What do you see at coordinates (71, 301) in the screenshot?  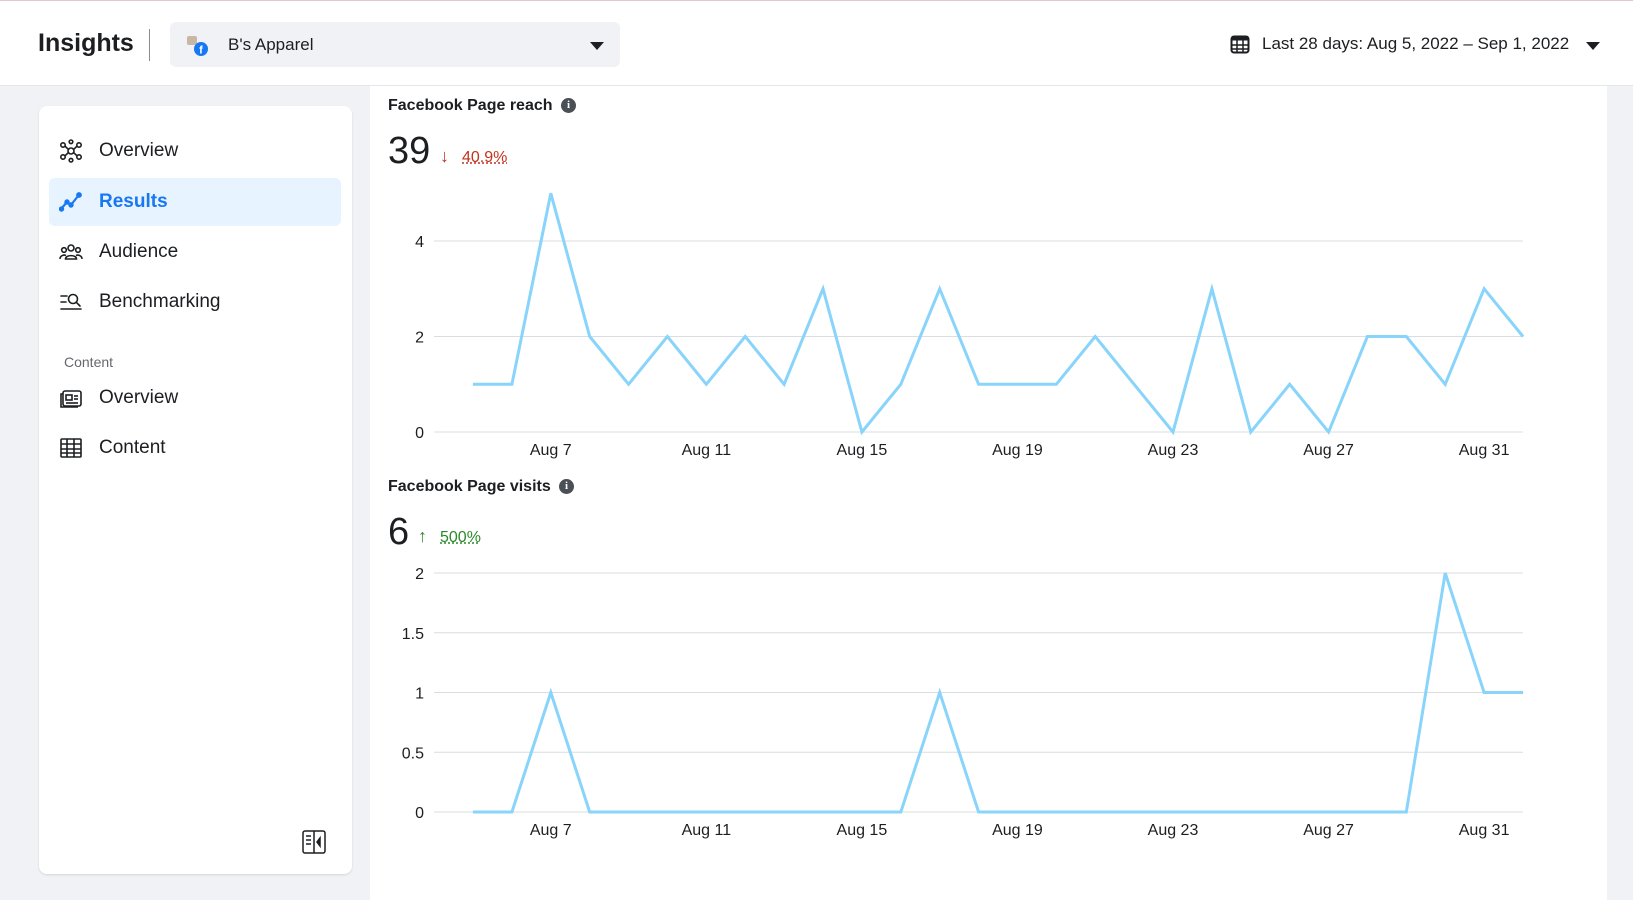 I see `benchmark-icon` at bounding box center [71, 301].